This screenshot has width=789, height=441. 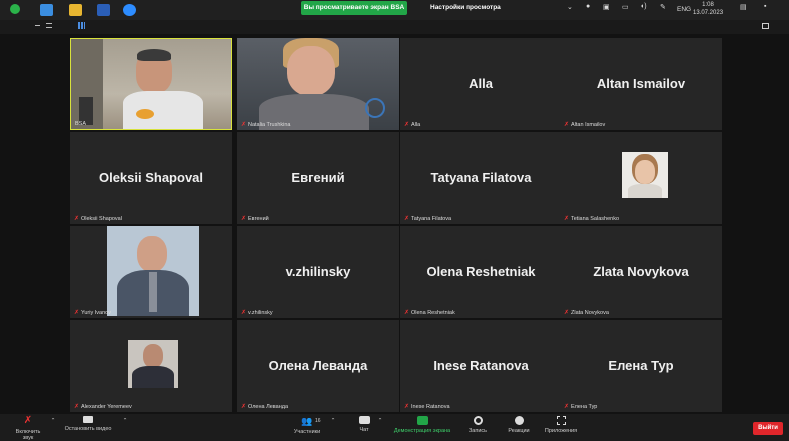 What do you see at coordinates (765, 6) in the screenshot?
I see `overflow-icon: ▪` at bounding box center [765, 6].